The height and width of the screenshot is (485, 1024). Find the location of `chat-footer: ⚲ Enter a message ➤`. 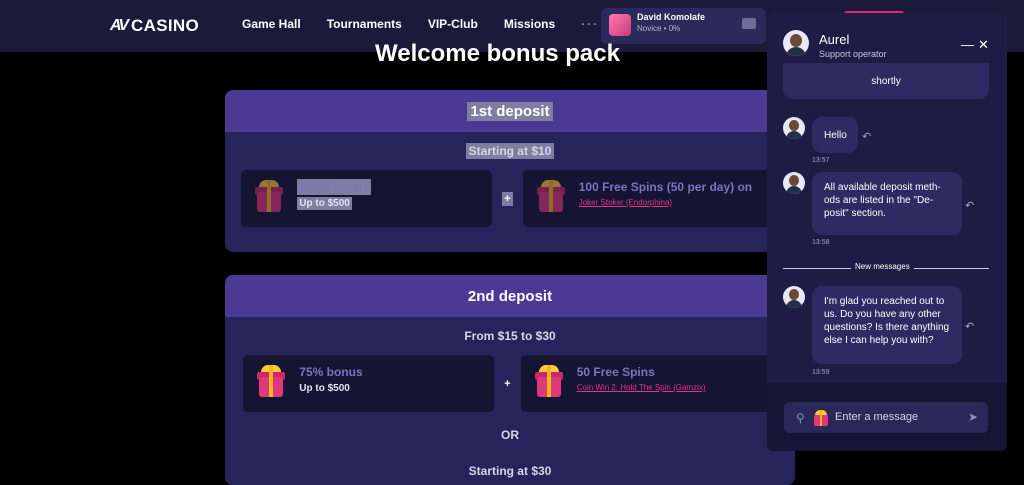

chat-footer: ⚲ Enter a message ➤ is located at coordinates (887, 417).